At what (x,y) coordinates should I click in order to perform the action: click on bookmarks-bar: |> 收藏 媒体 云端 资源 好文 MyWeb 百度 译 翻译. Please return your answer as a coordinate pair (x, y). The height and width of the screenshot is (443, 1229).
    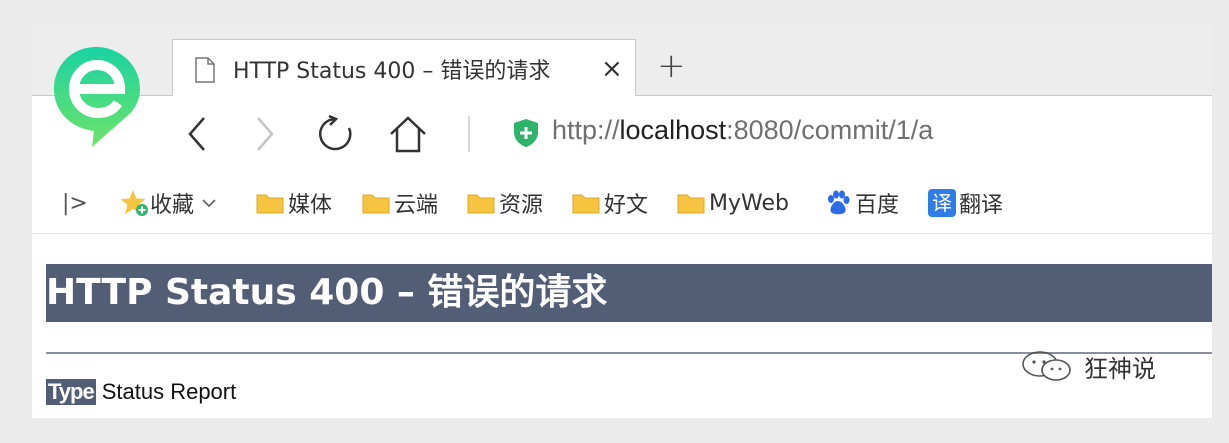
    Looking at the image, I should click on (622, 203).